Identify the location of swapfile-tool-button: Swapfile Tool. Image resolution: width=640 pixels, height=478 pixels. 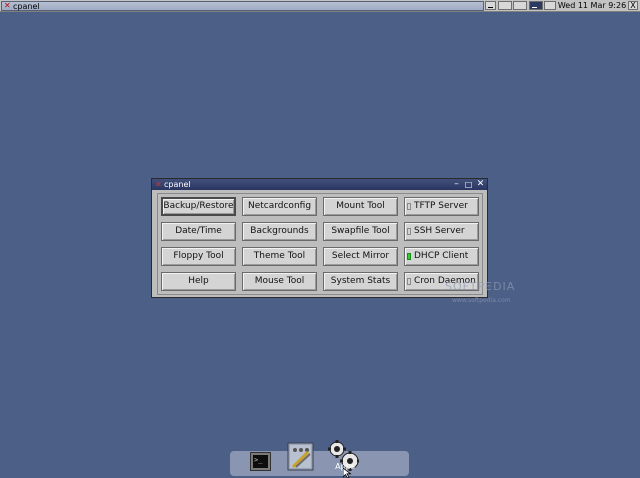
(360, 231).